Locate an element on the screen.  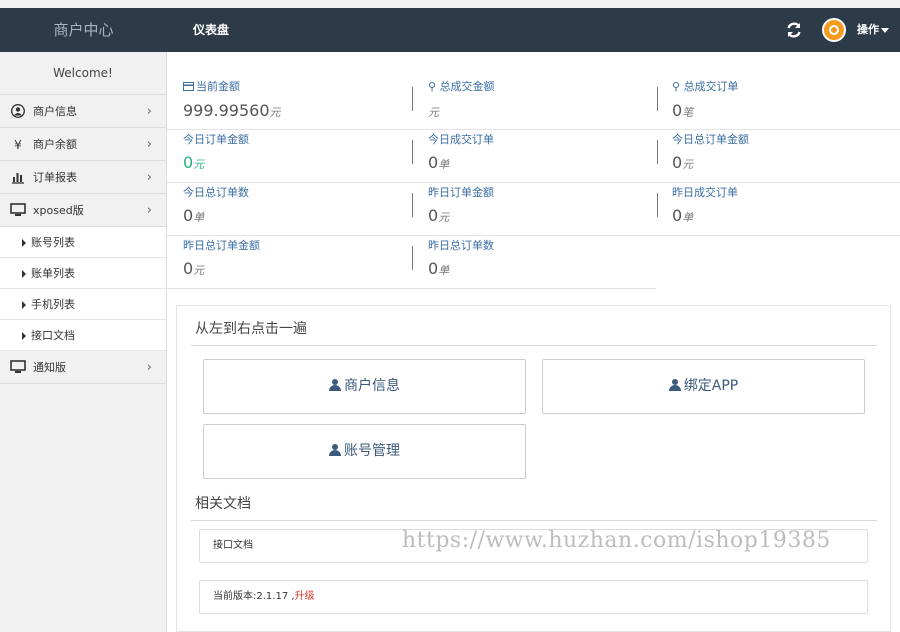
stat-value: 0元 is located at coordinates (682, 162).